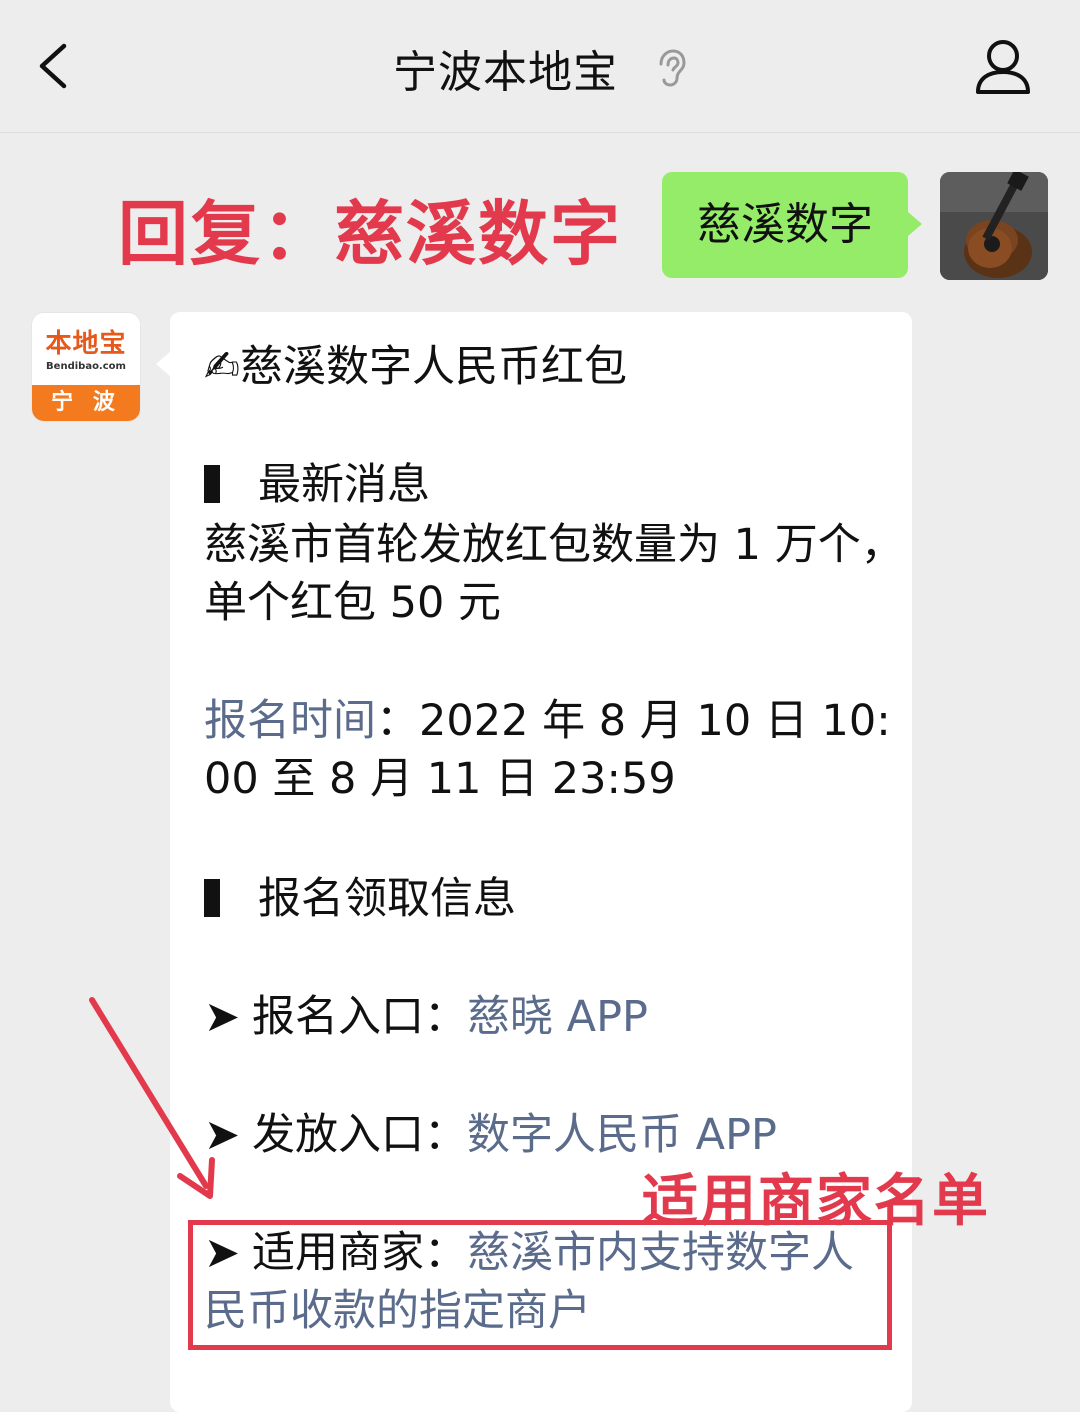  What do you see at coordinates (672, 68) in the screenshot?
I see `ear-icon` at bounding box center [672, 68].